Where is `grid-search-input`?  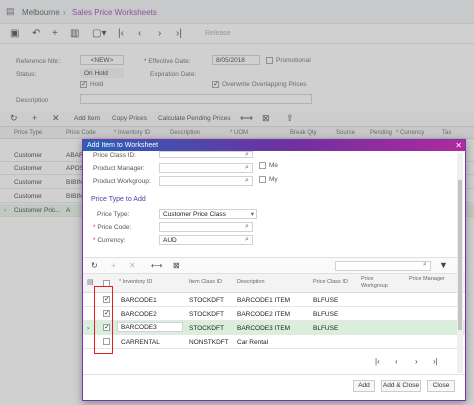
grid-search-input is located at coordinates (383, 266).